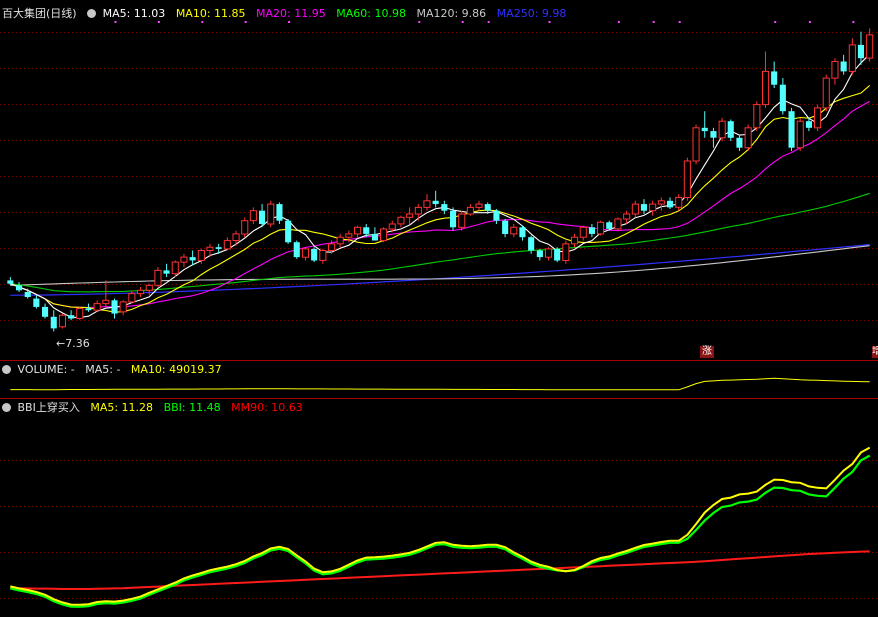 This screenshot has height=617, width=878. I want to click on legend-volume: VOLUME: -, so click(46, 369).